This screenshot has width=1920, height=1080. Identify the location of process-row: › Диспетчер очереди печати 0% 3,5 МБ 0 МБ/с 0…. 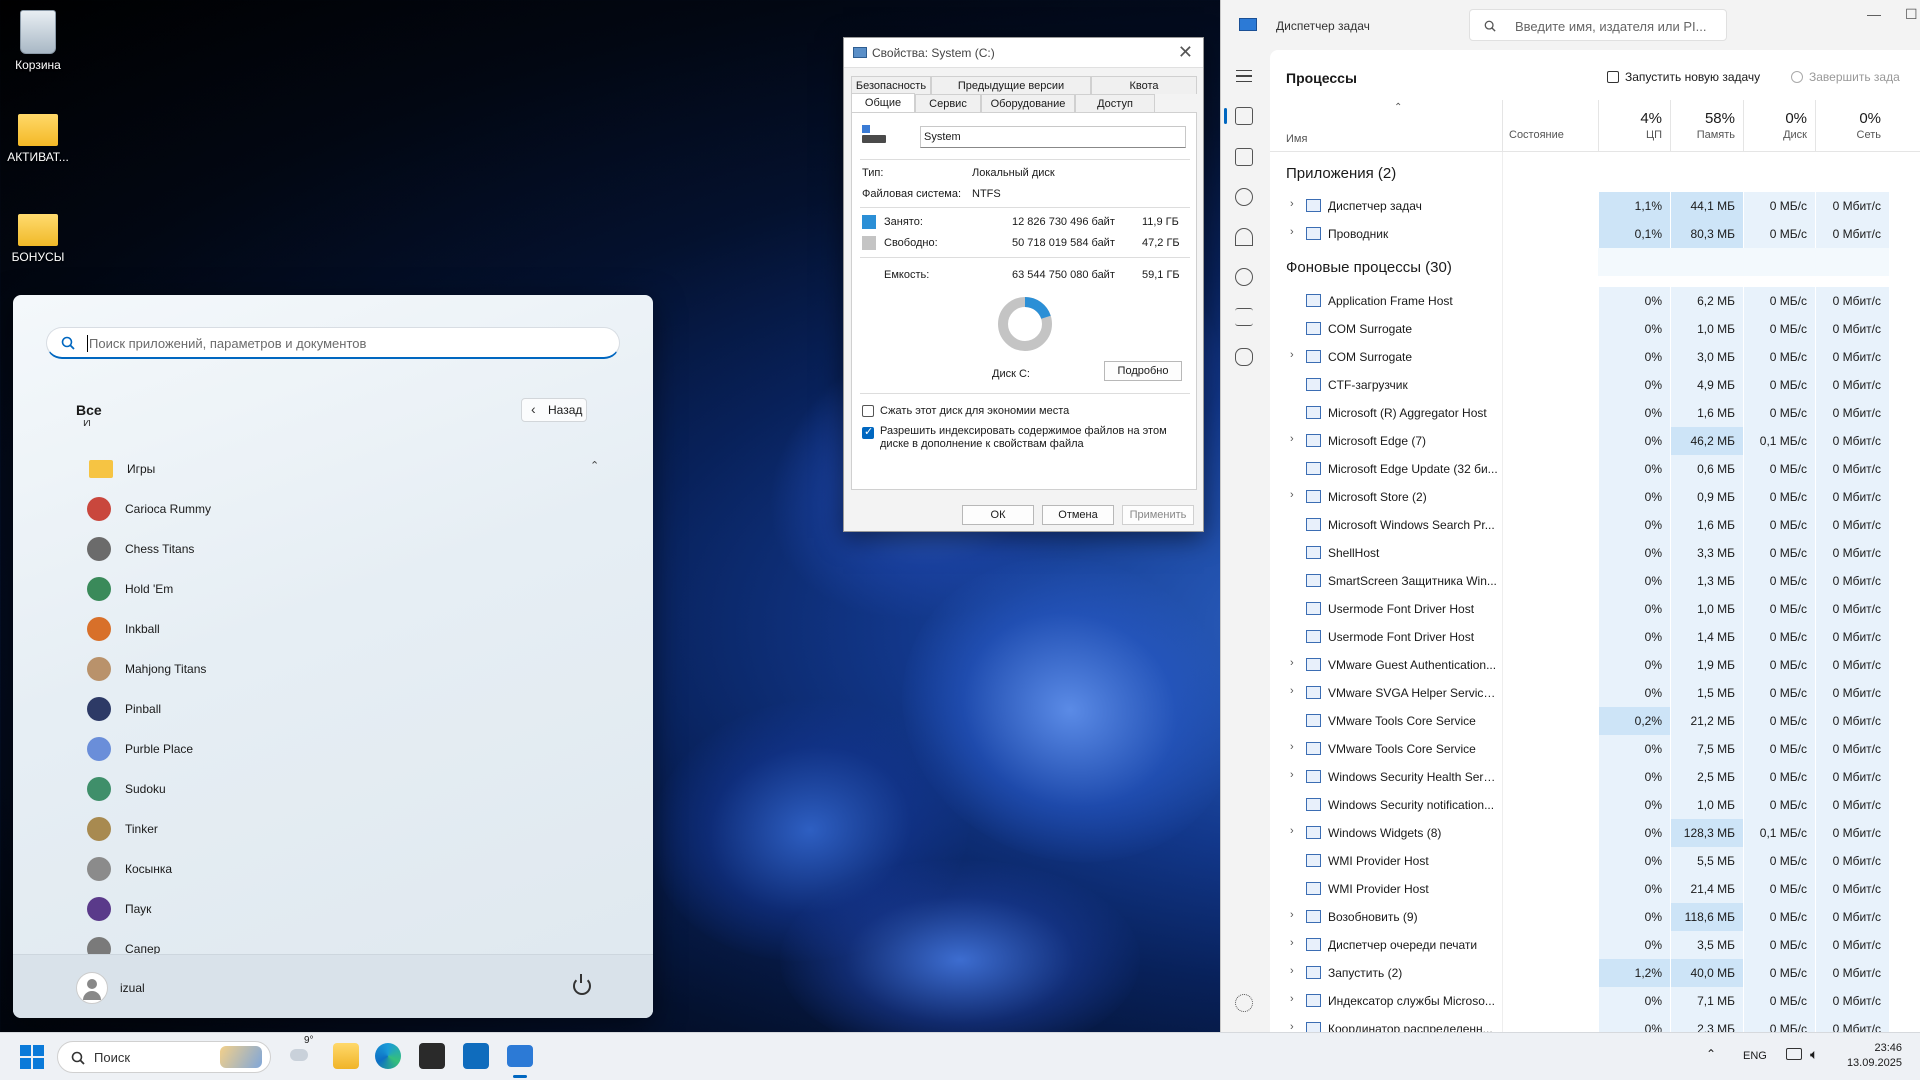
(1595, 945).